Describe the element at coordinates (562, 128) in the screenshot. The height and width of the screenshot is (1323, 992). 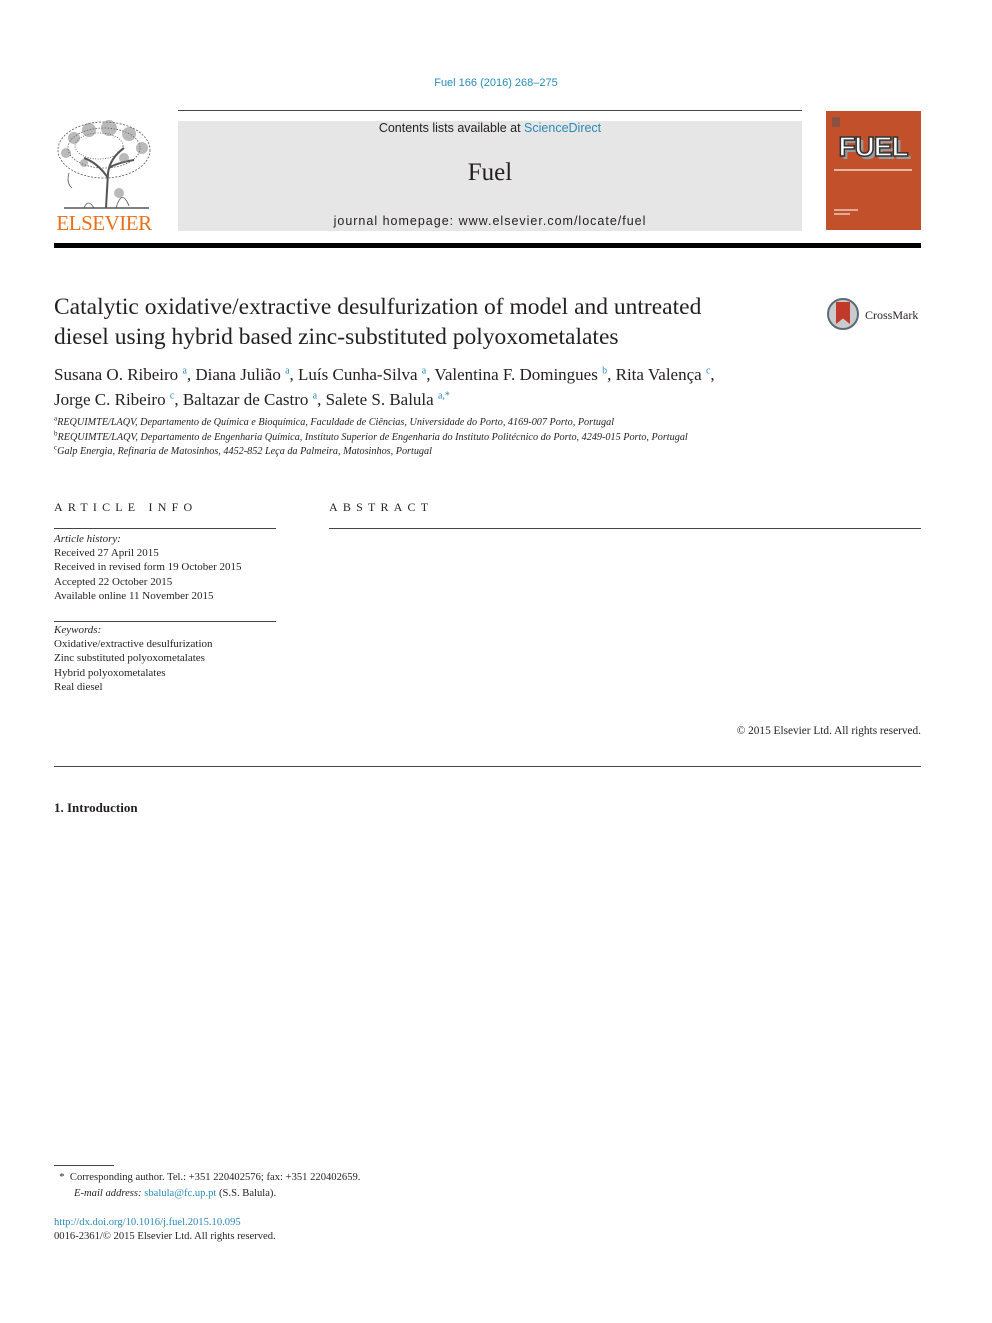
I see `sciencedirect-link: ScienceDirect` at that location.